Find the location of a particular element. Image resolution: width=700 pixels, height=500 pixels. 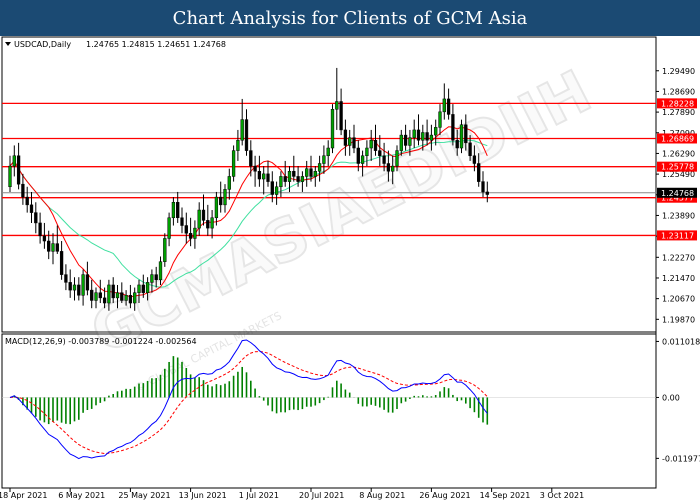

price-tick-label-9: 1.22270 is located at coordinates (678, 257).